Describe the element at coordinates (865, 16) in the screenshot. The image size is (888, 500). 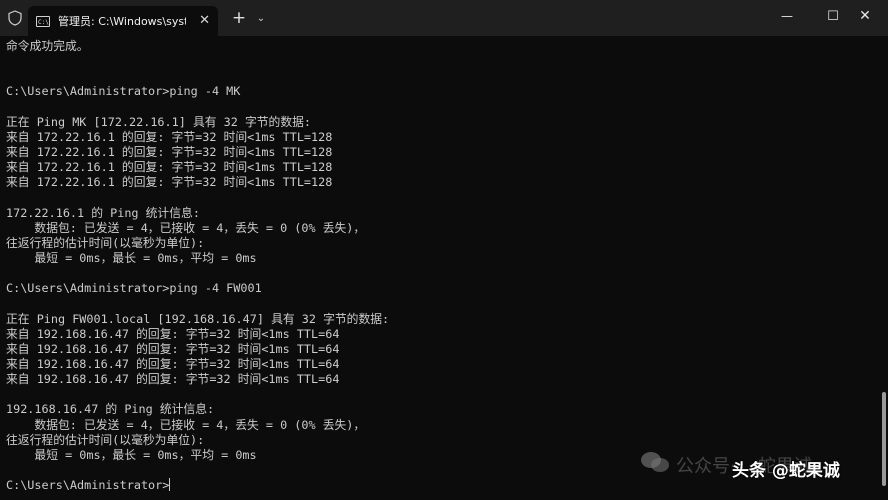
I see `close-window-button: ✕` at that location.